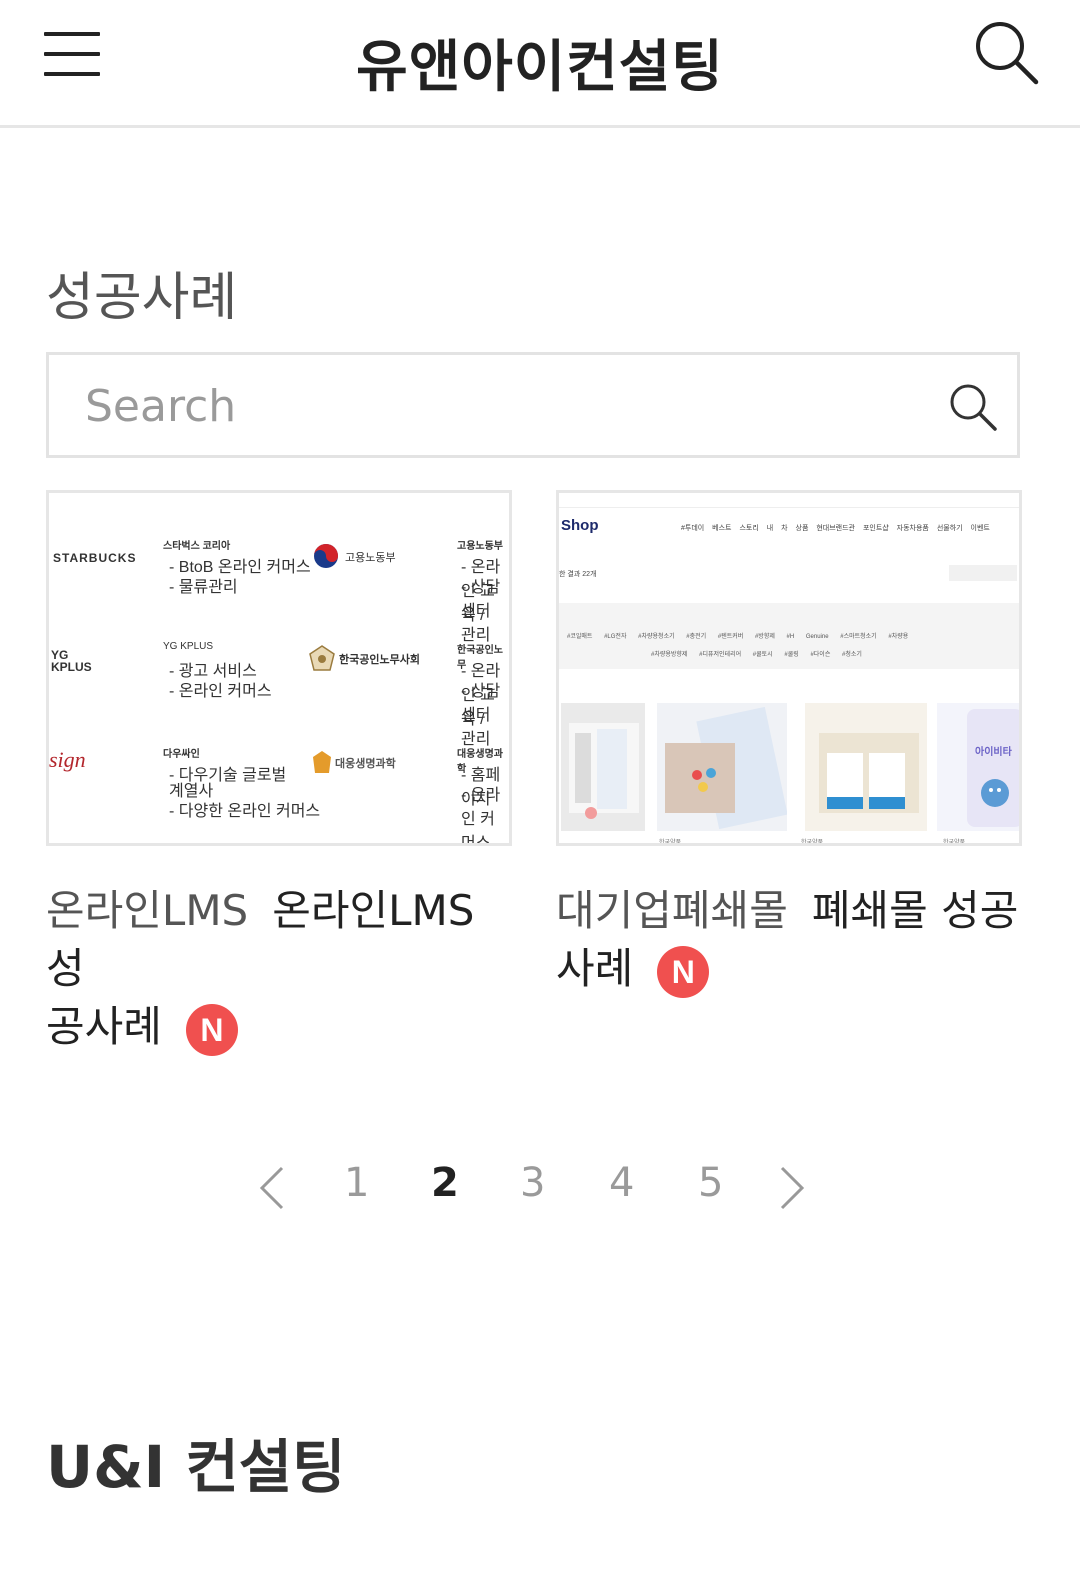  I want to click on moel-logo, so click(326, 558).